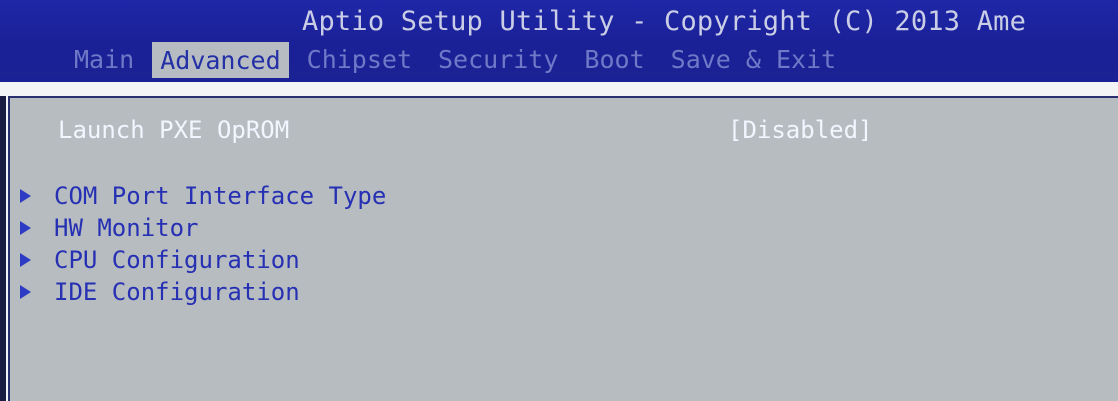  What do you see at coordinates (174, 130) in the screenshot?
I see `setting-label: Launch PXE OpROM` at bounding box center [174, 130].